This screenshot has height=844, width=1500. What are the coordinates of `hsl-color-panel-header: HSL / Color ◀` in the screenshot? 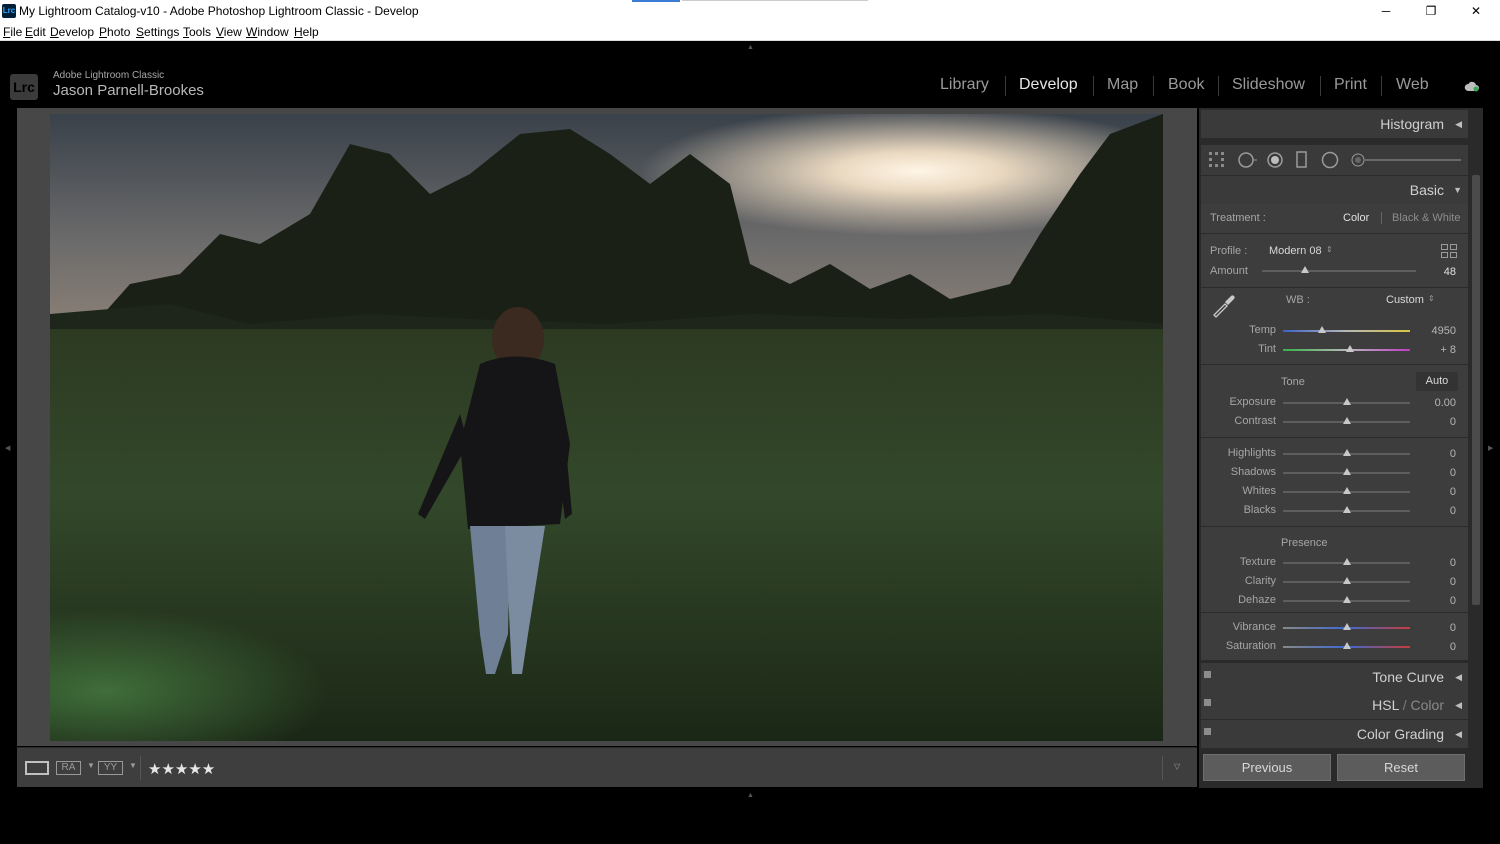 It's located at (1334, 705).